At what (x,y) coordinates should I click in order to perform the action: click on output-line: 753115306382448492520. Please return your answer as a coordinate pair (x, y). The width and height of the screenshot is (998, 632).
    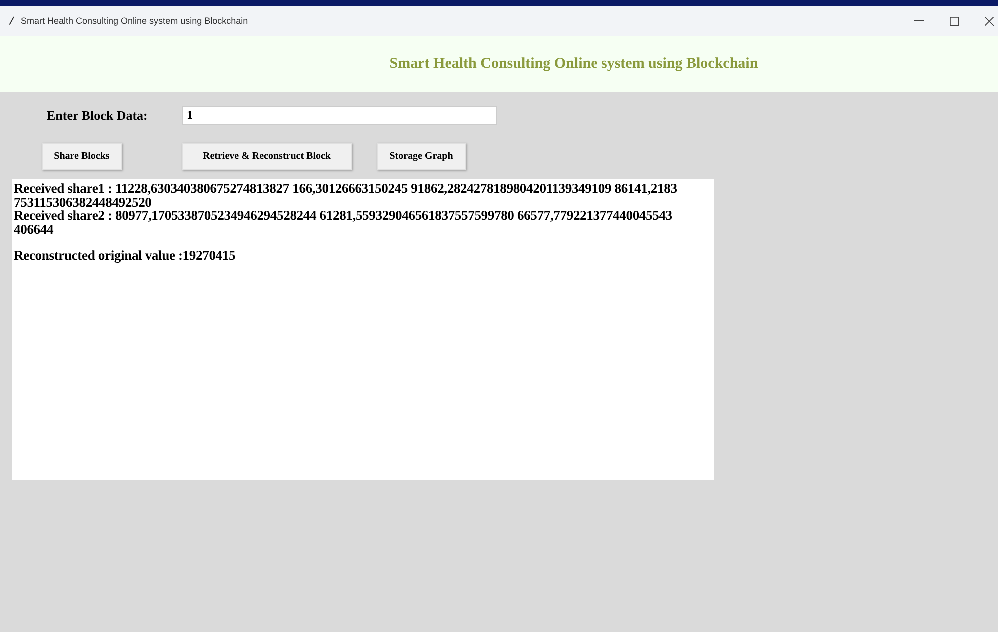
    Looking at the image, I should click on (83, 202).